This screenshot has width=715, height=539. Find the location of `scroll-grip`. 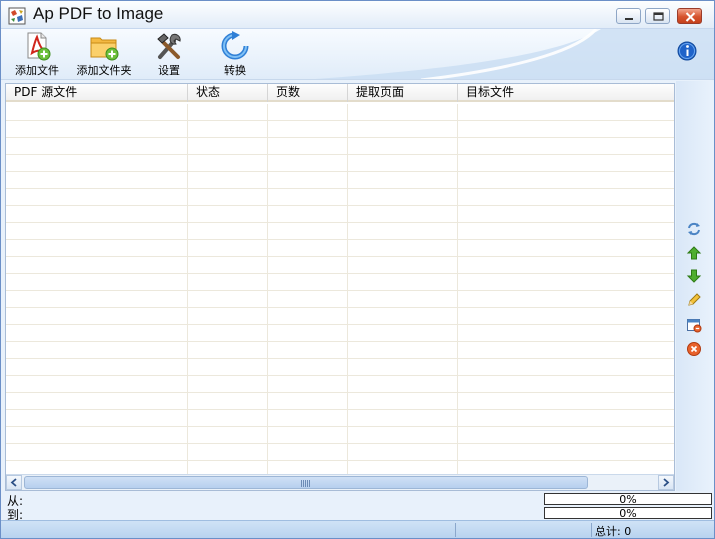

scroll-grip is located at coordinates (306, 483).